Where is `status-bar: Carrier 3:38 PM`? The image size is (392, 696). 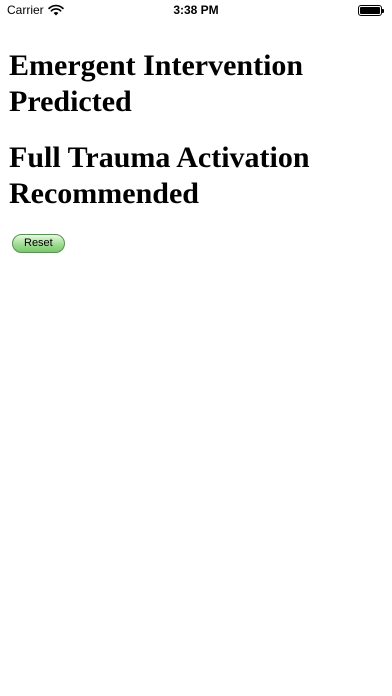 status-bar: Carrier 3:38 PM is located at coordinates (196, 11).